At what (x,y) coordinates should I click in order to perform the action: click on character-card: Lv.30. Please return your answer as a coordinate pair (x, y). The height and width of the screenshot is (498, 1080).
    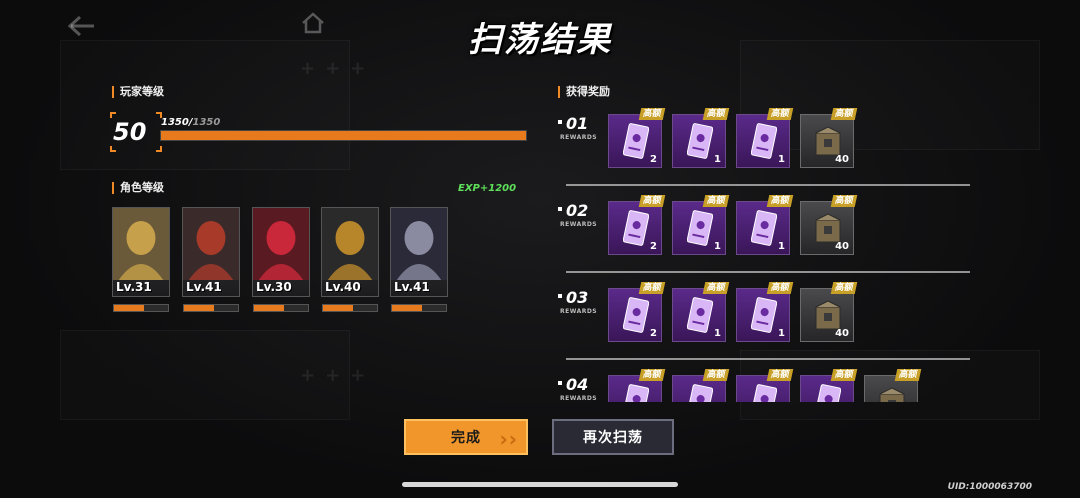
    Looking at the image, I should click on (281, 252).